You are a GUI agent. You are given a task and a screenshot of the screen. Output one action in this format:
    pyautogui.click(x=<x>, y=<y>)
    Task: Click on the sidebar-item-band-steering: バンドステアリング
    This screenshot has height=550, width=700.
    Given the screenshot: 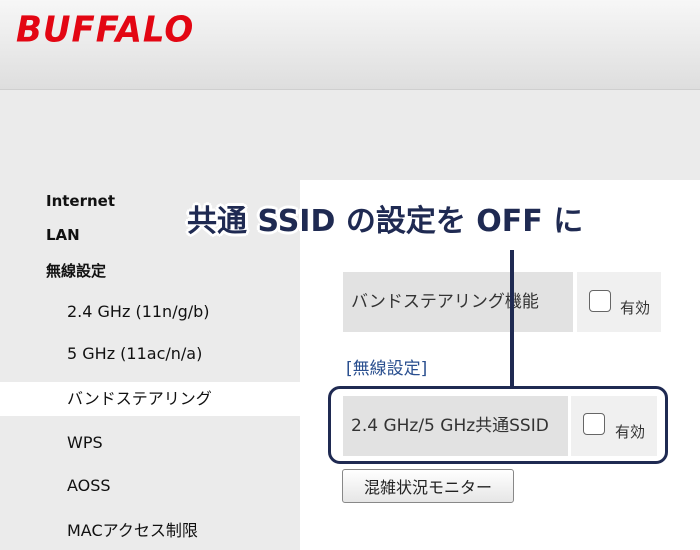 What is the action you would take?
    pyautogui.click(x=150, y=399)
    